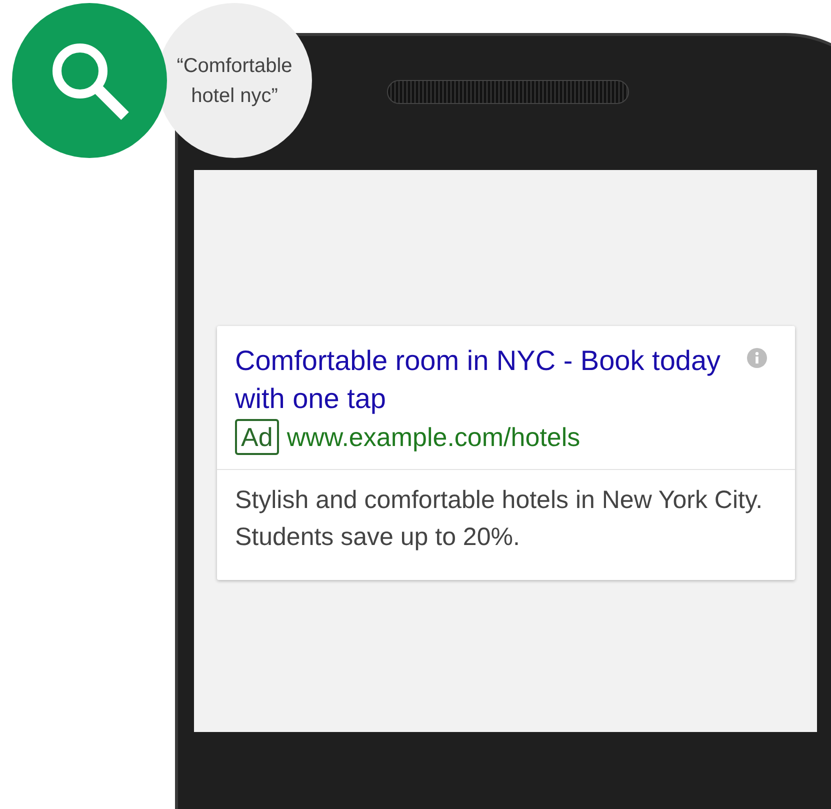 The width and height of the screenshot is (831, 809). Describe the element at coordinates (235, 81) in the screenshot. I see `search-query: “Comfortable hotel nyc”` at that location.